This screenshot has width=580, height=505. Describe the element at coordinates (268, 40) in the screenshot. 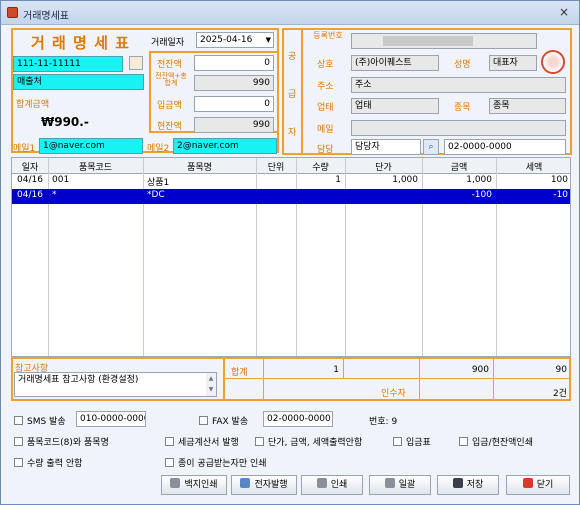

I see `chevron-down-icon: ▼` at that location.